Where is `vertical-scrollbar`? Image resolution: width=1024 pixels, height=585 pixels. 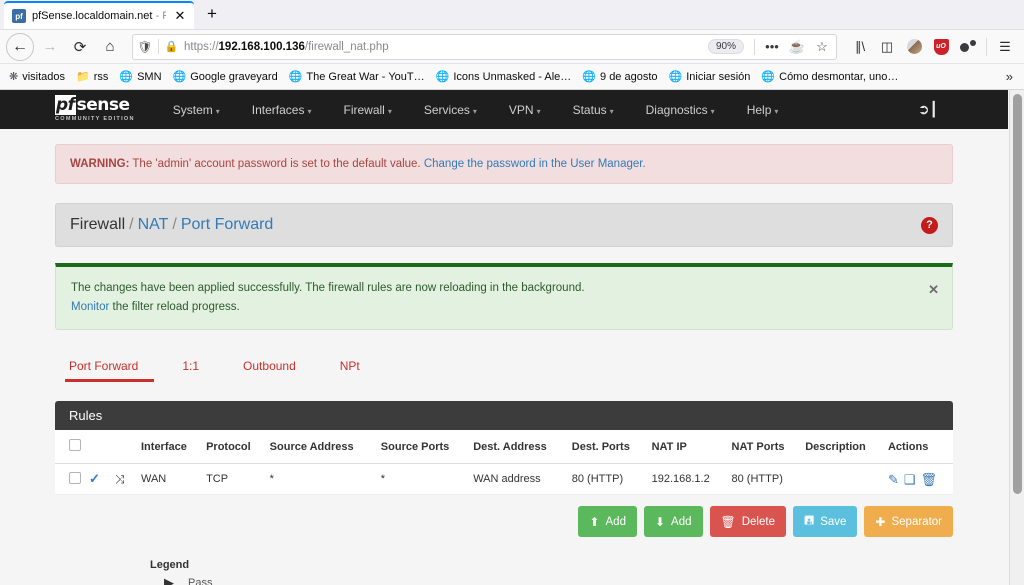
vertical-scrollbar is located at coordinates (1016, 337).